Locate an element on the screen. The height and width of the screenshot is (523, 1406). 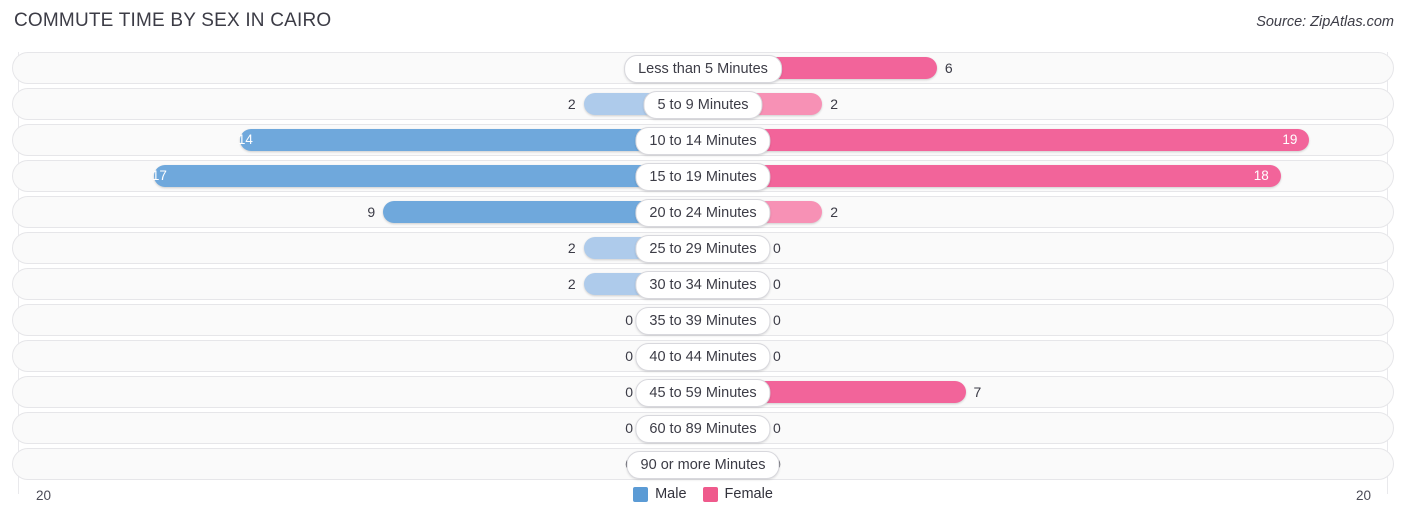
chart-row-inner: 06Less than 5 Minutes is located at coordinates (703, 68).